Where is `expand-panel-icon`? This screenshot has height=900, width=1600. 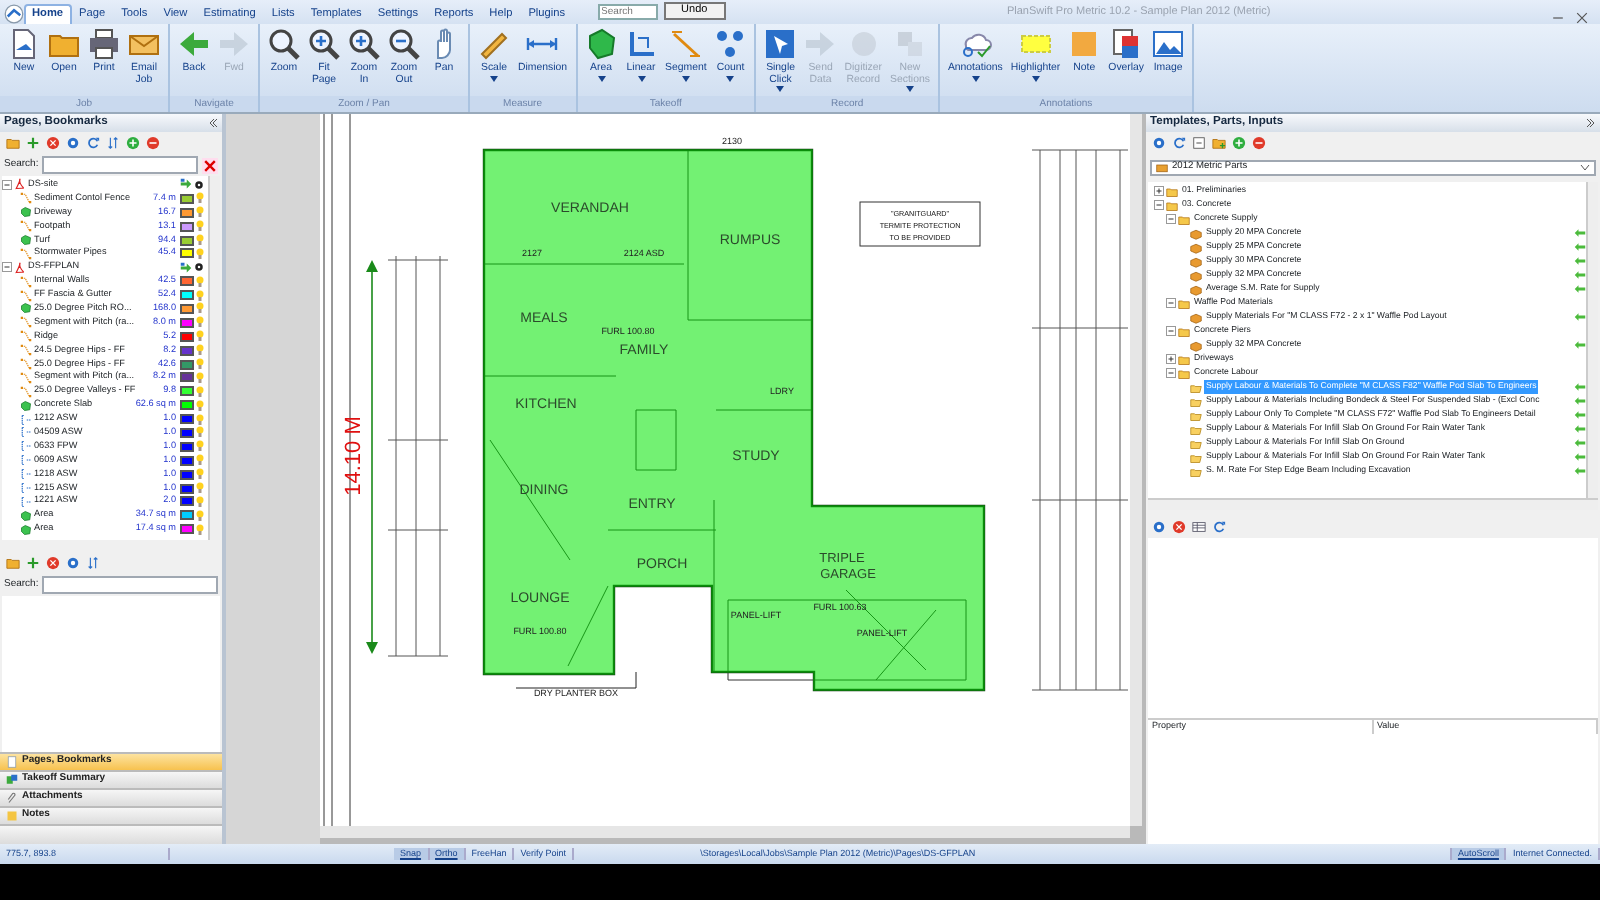 expand-panel-icon is located at coordinates (1591, 123).